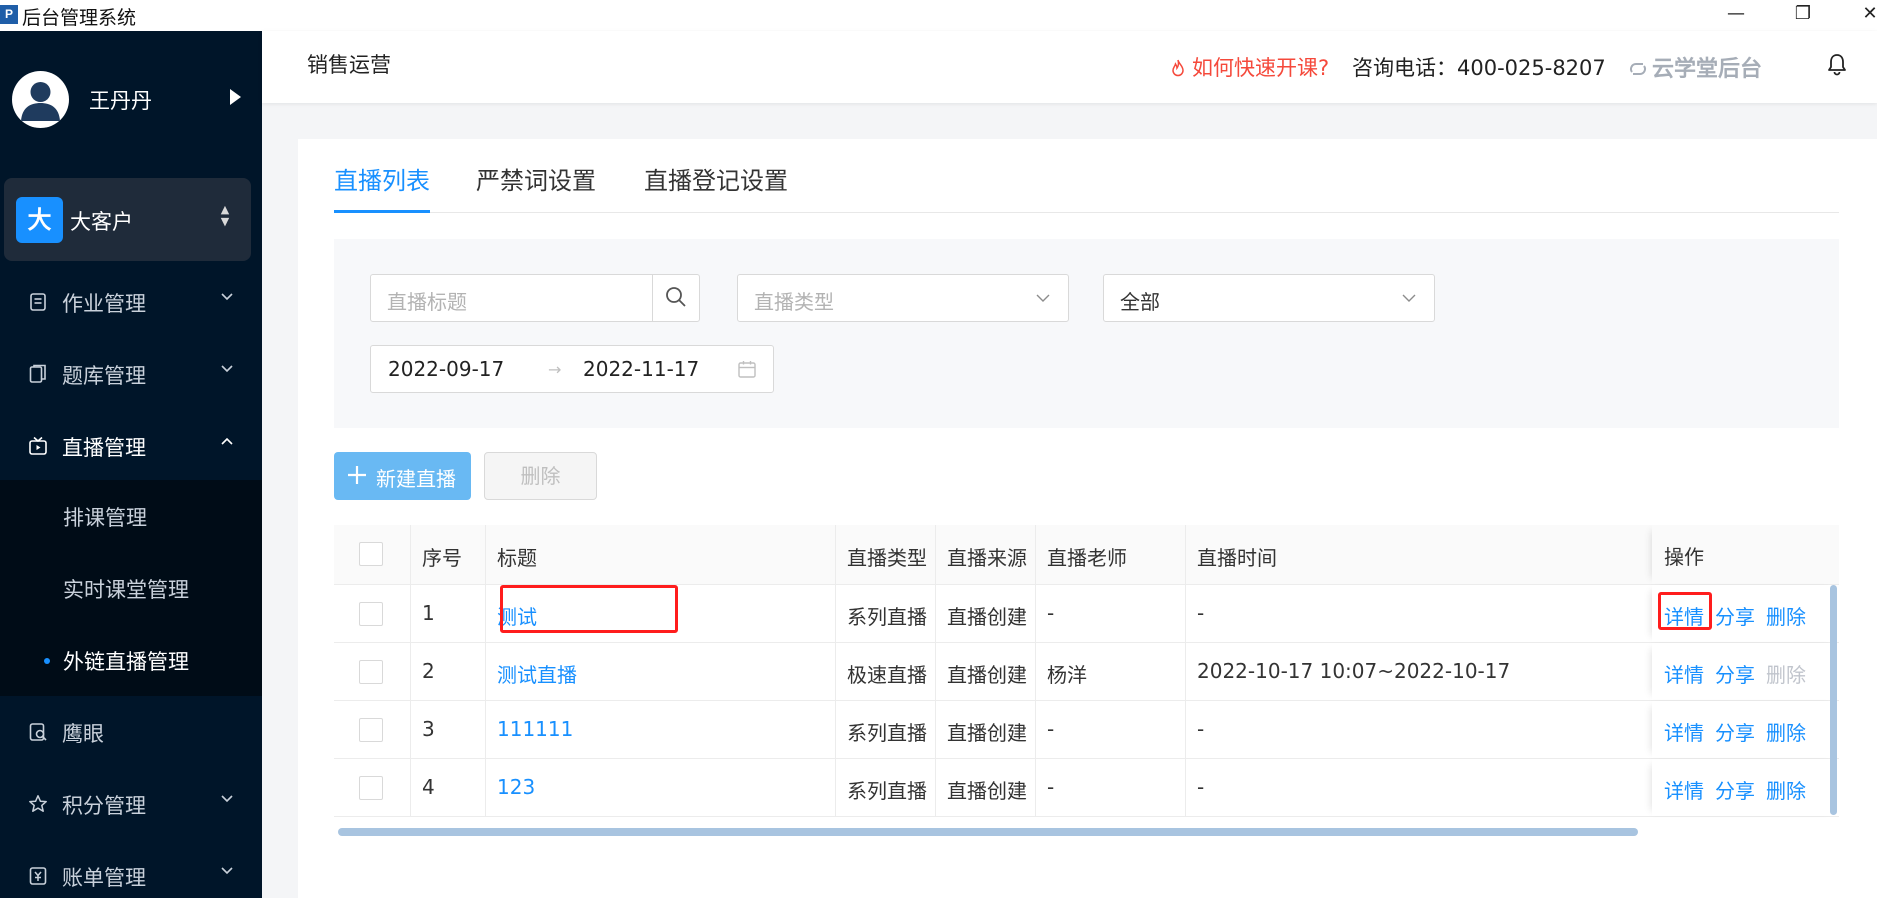 This screenshot has height=898, width=1877. What do you see at coordinates (83, 734) in the screenshot?
I see `menu-label: 鹰眼` at bounding box center [83, 734].